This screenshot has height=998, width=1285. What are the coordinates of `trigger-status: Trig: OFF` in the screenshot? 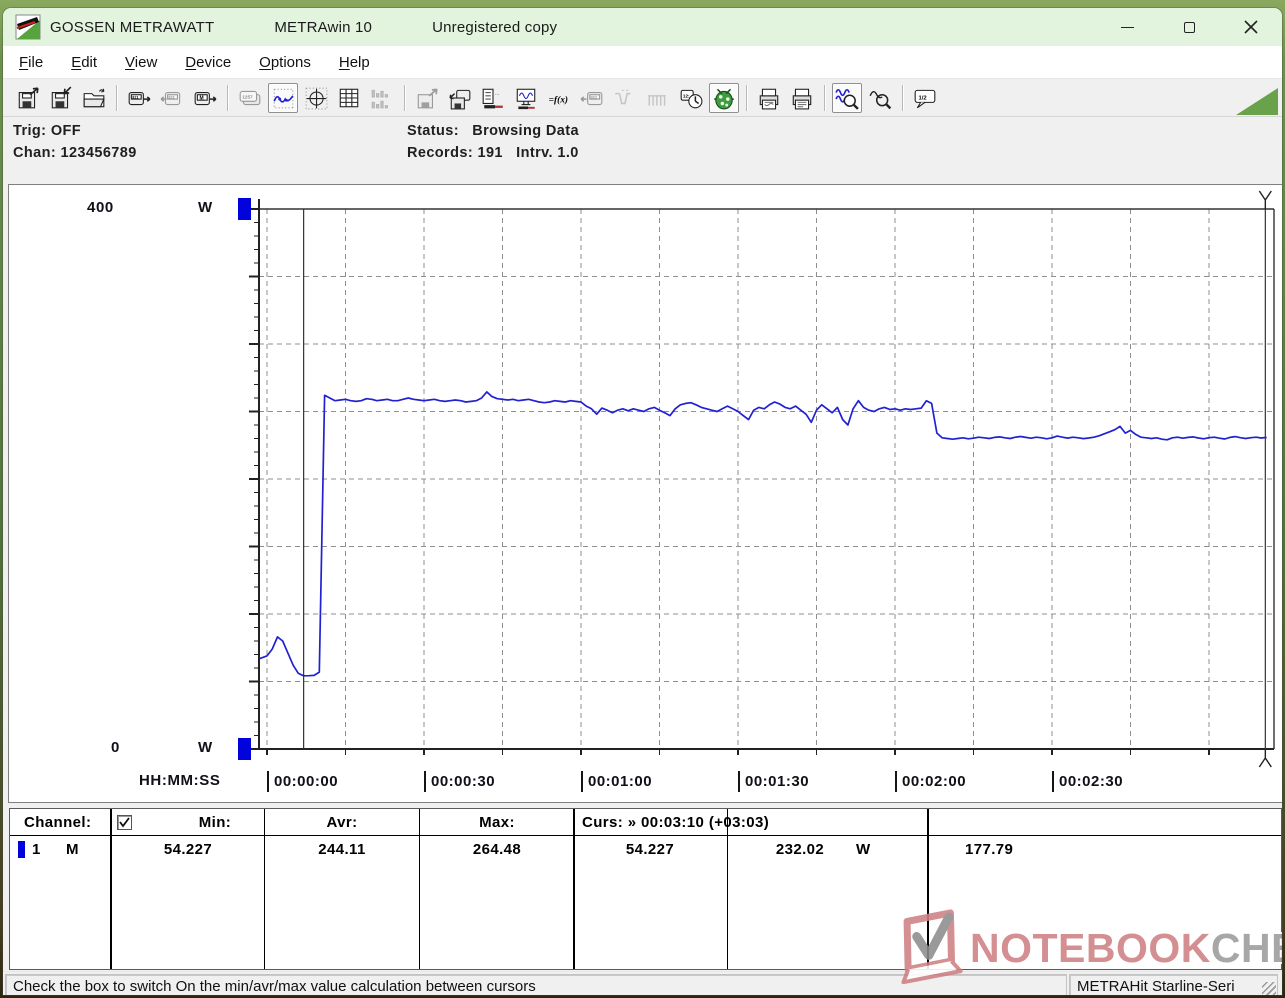 It's located at (47, 131).